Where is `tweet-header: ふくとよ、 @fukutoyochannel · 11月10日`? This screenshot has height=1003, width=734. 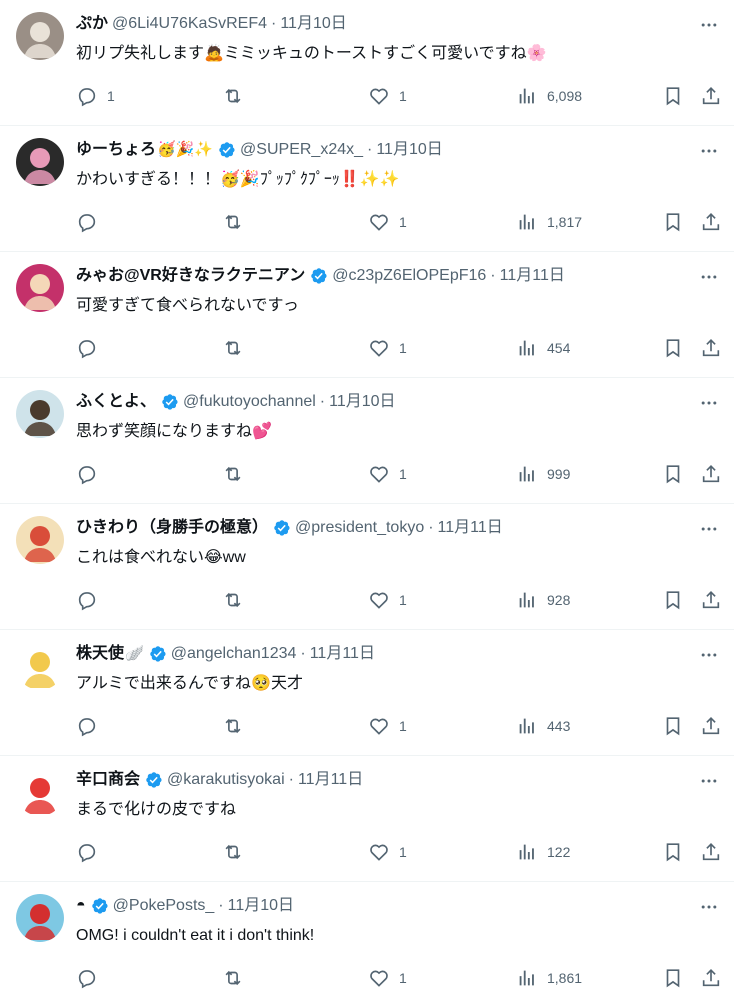 tweet-header: ふくとよ、 @fukutoyochannel · 11月10日 is located at coordinates (380, 402).